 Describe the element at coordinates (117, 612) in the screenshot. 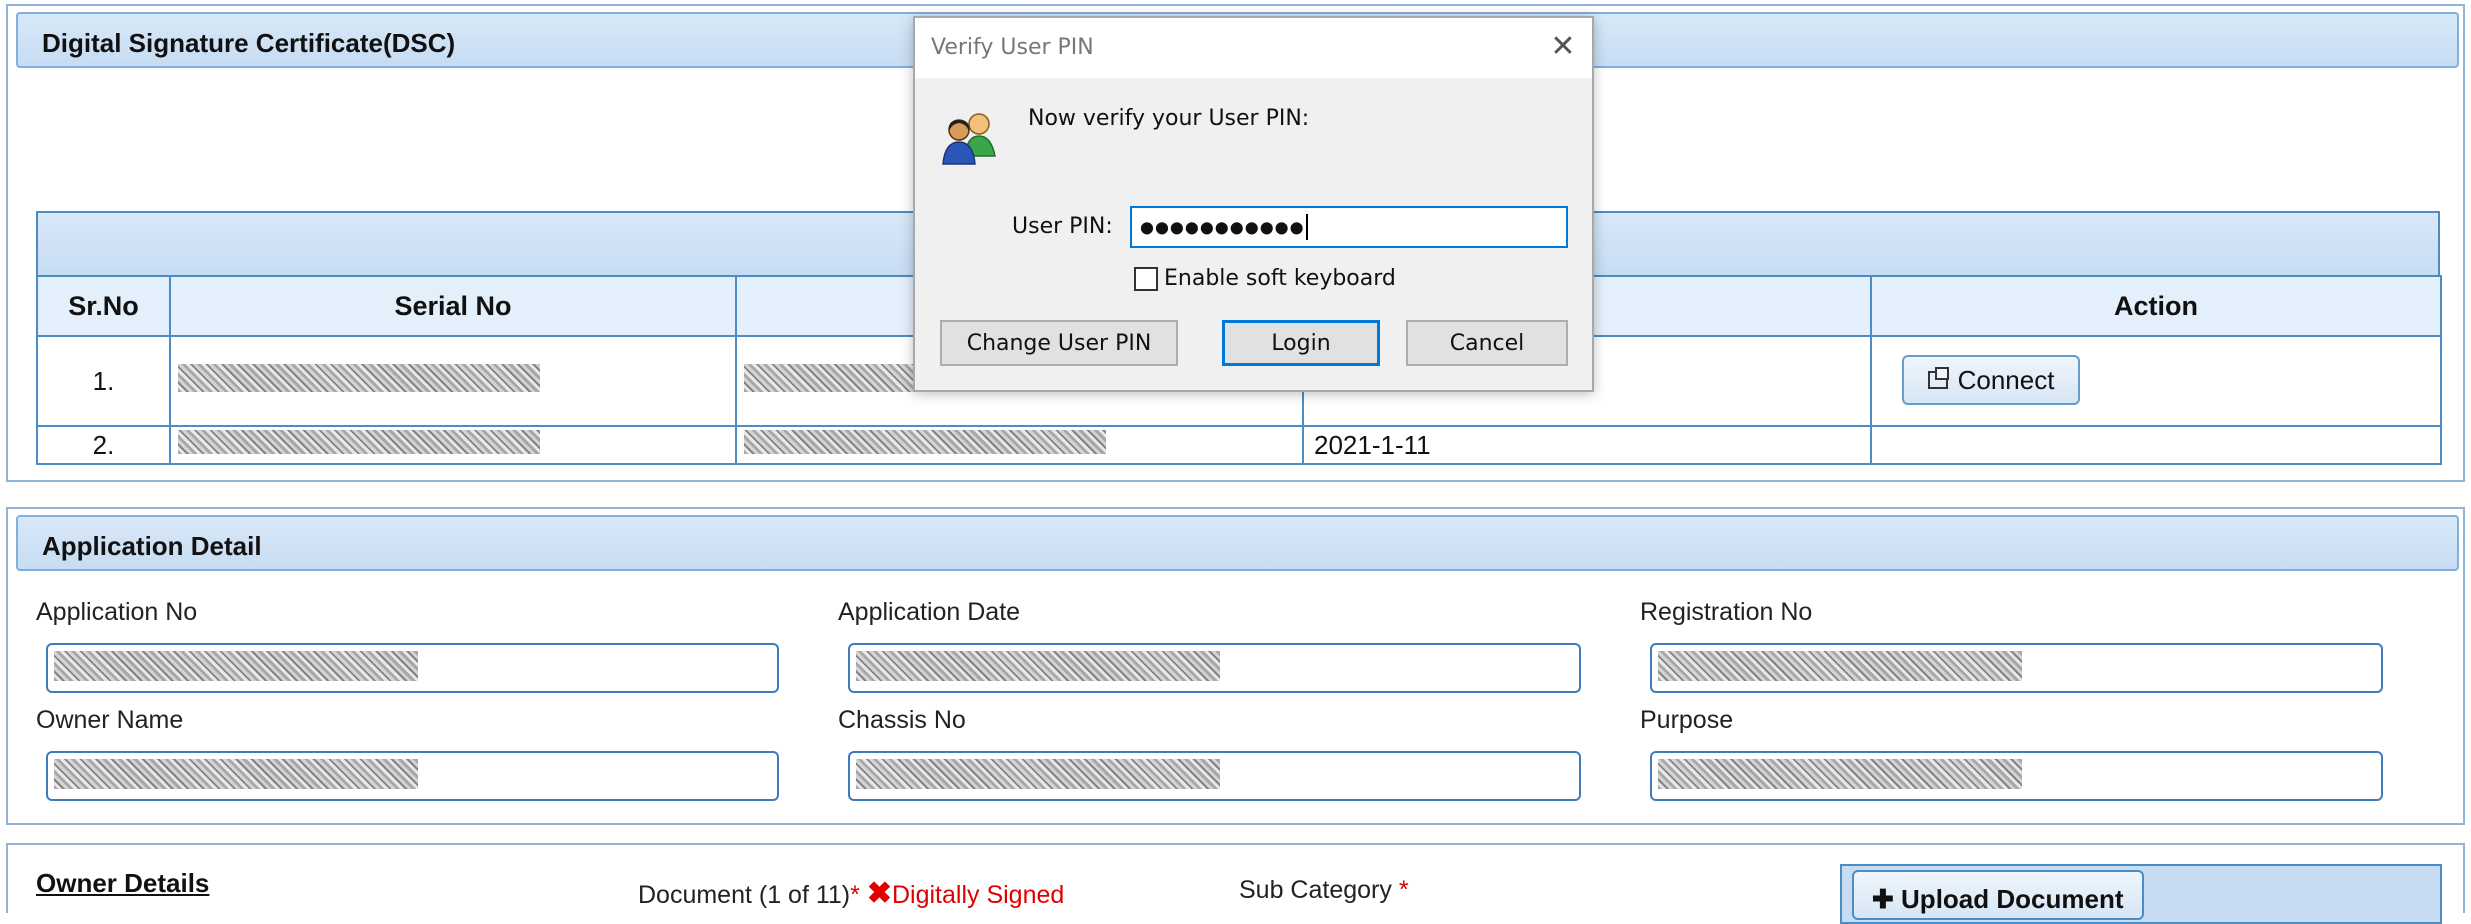

I see `application-no-label: Application No` at that location.